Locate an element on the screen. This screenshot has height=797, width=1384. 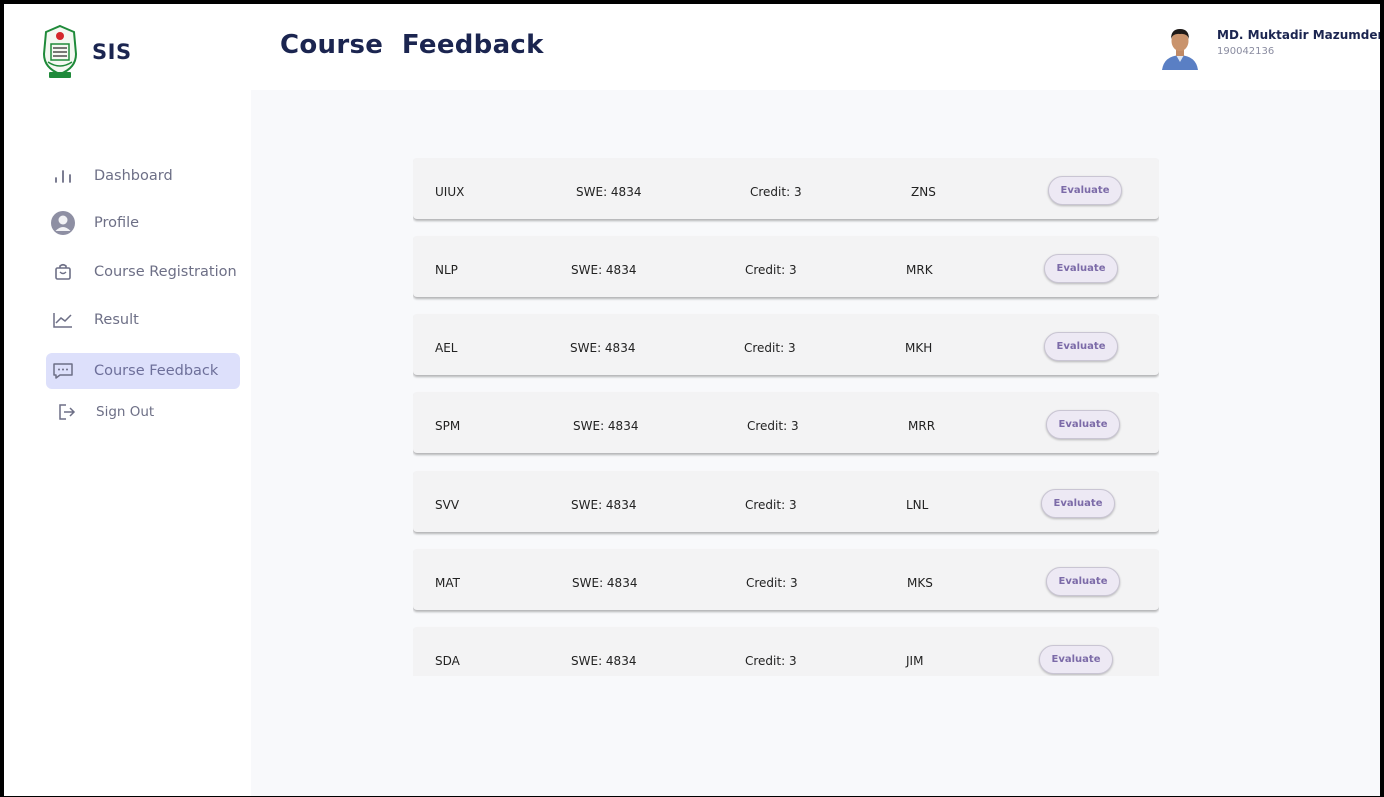
course-row: SDA SWE: 4834 Credit: 3 JIM Evaluate is located at coordinates (786, 651).